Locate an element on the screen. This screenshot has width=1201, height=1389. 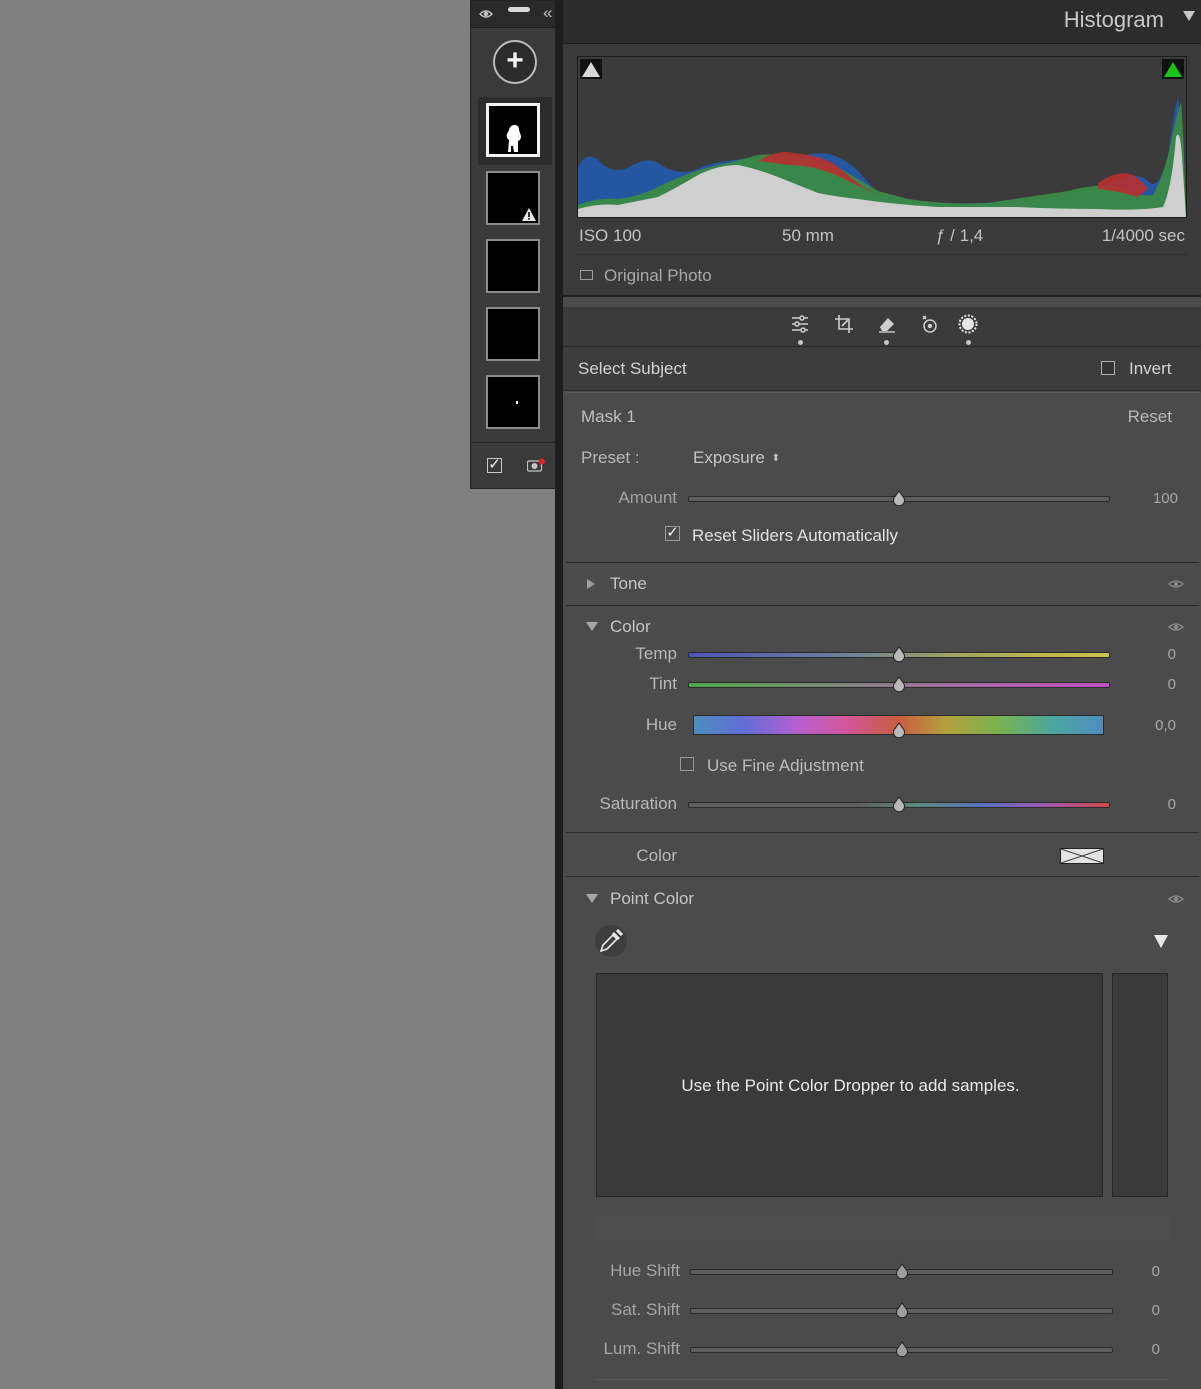
mask-type-row: Select Subject Invert is located at coordinates (882, 369).